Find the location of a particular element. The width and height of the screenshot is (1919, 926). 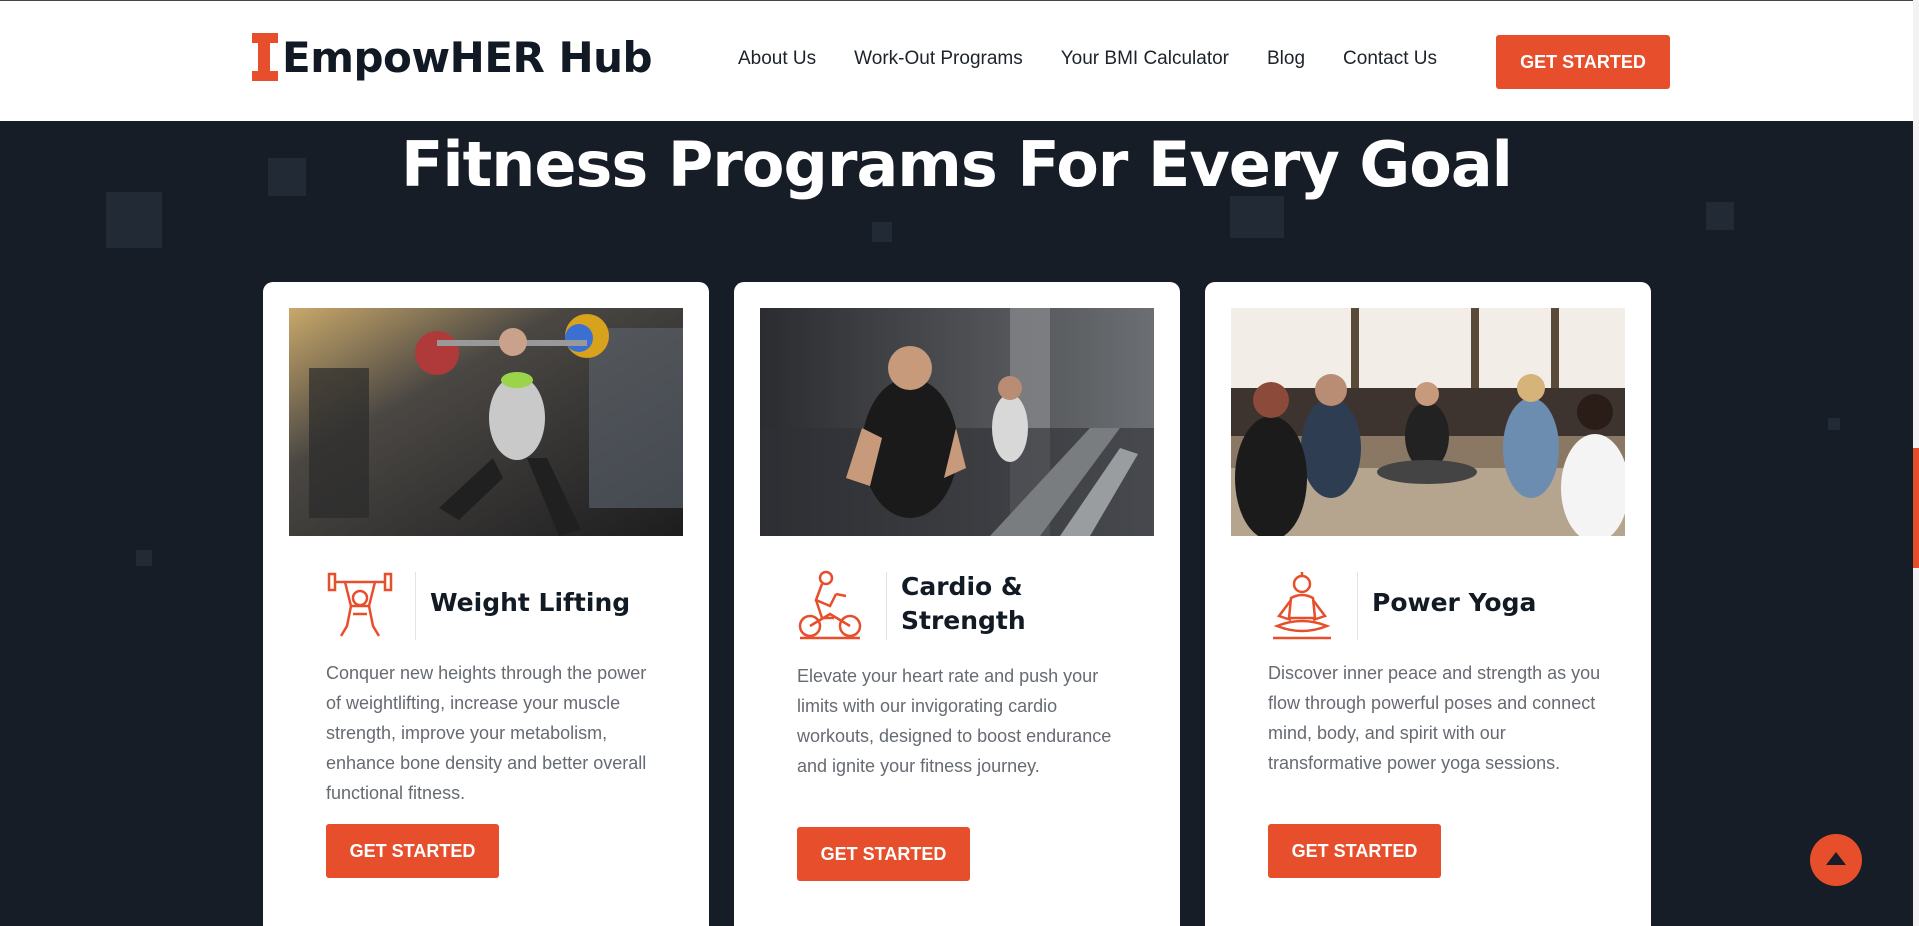

logo-text: EmpowHER Hub is located at coordinates (467, 57).